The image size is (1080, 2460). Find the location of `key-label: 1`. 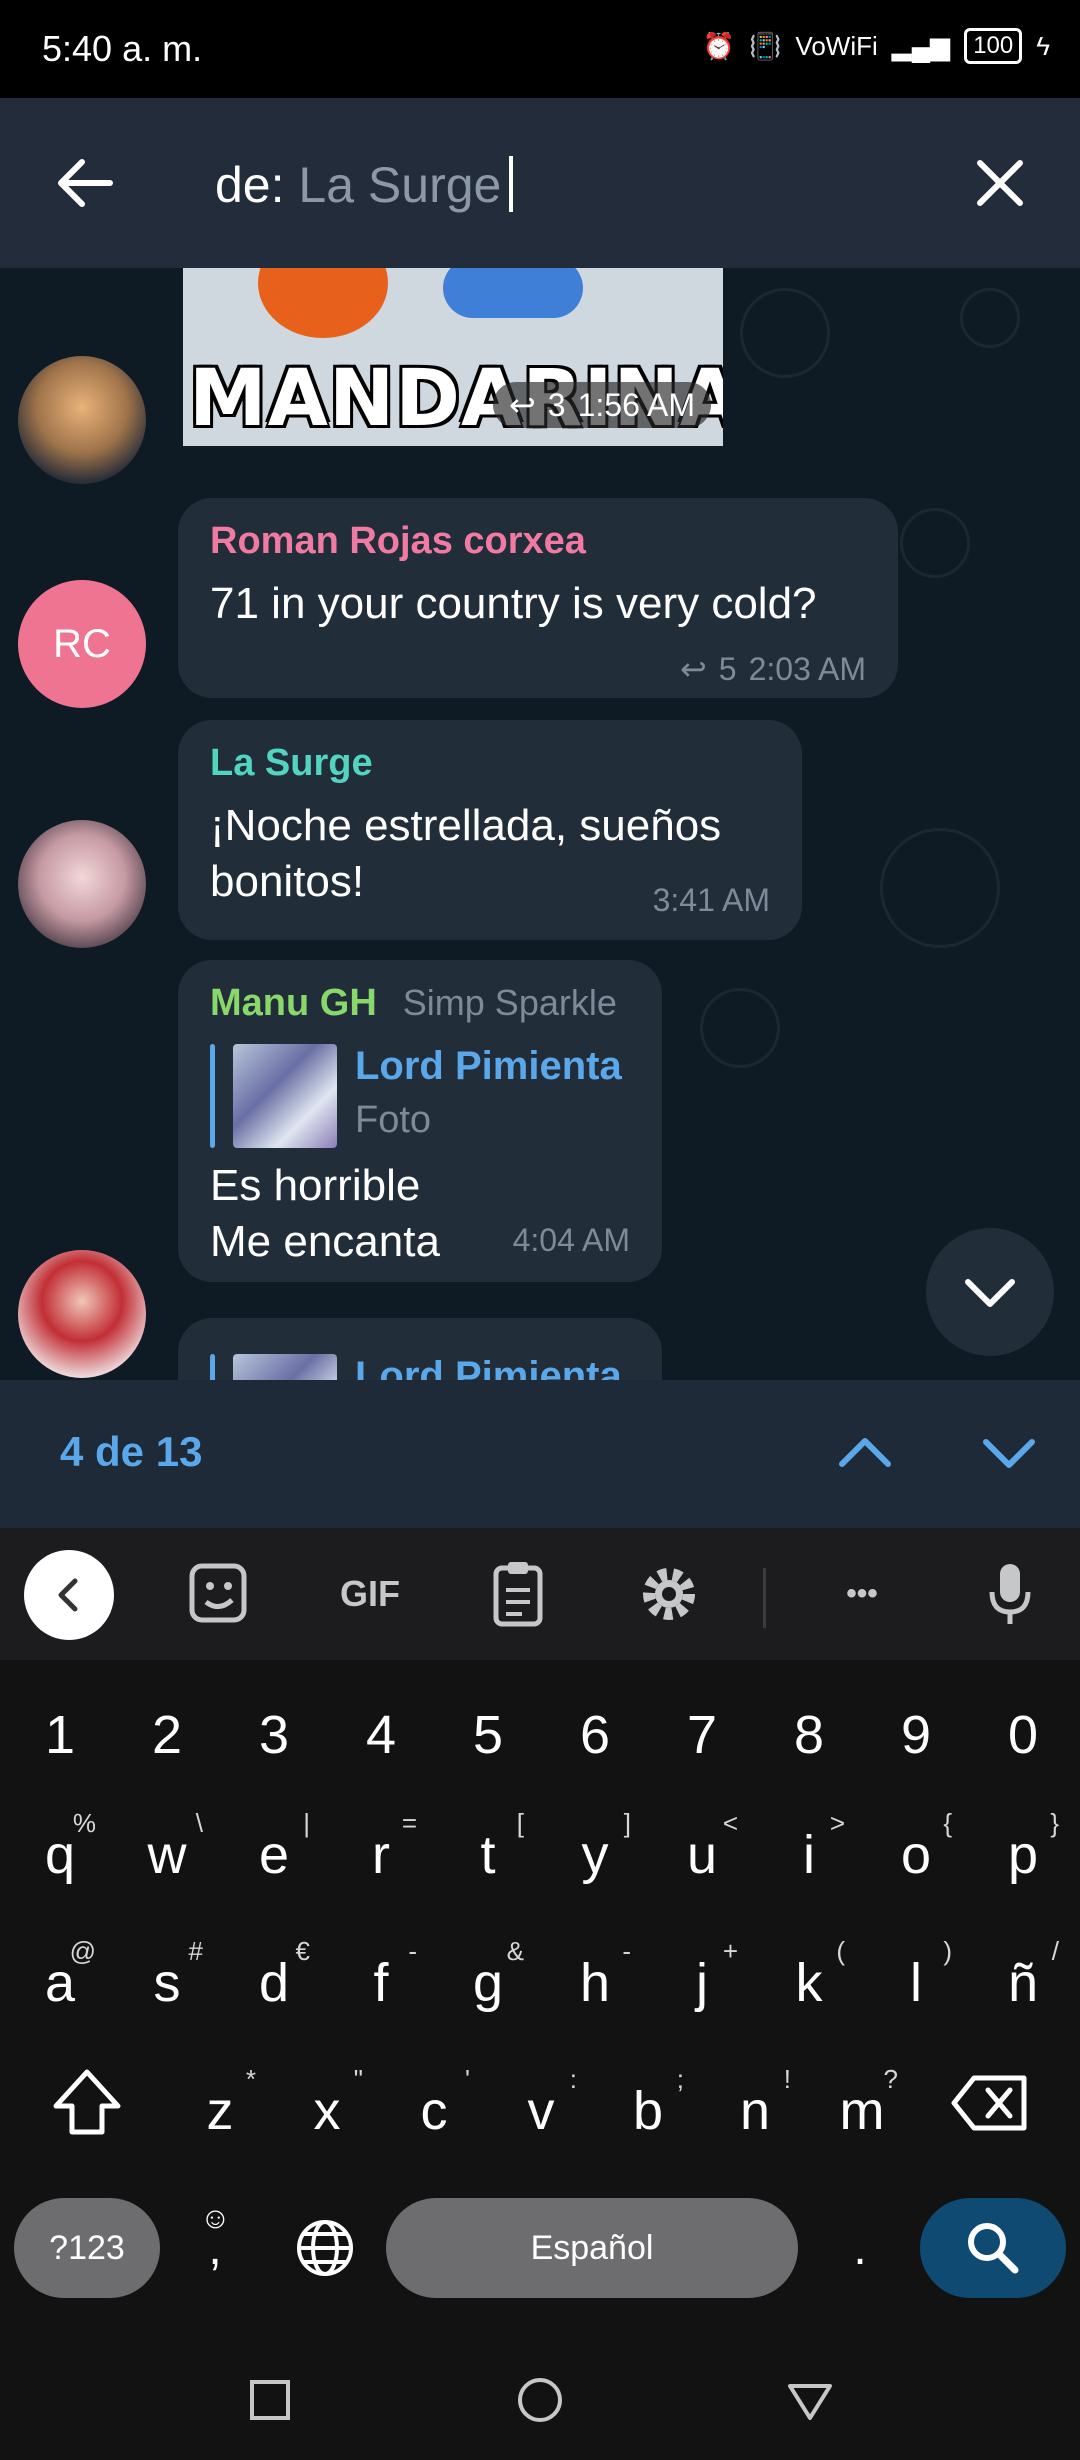

key-label: 1 is located at coordinates (60, 1735).